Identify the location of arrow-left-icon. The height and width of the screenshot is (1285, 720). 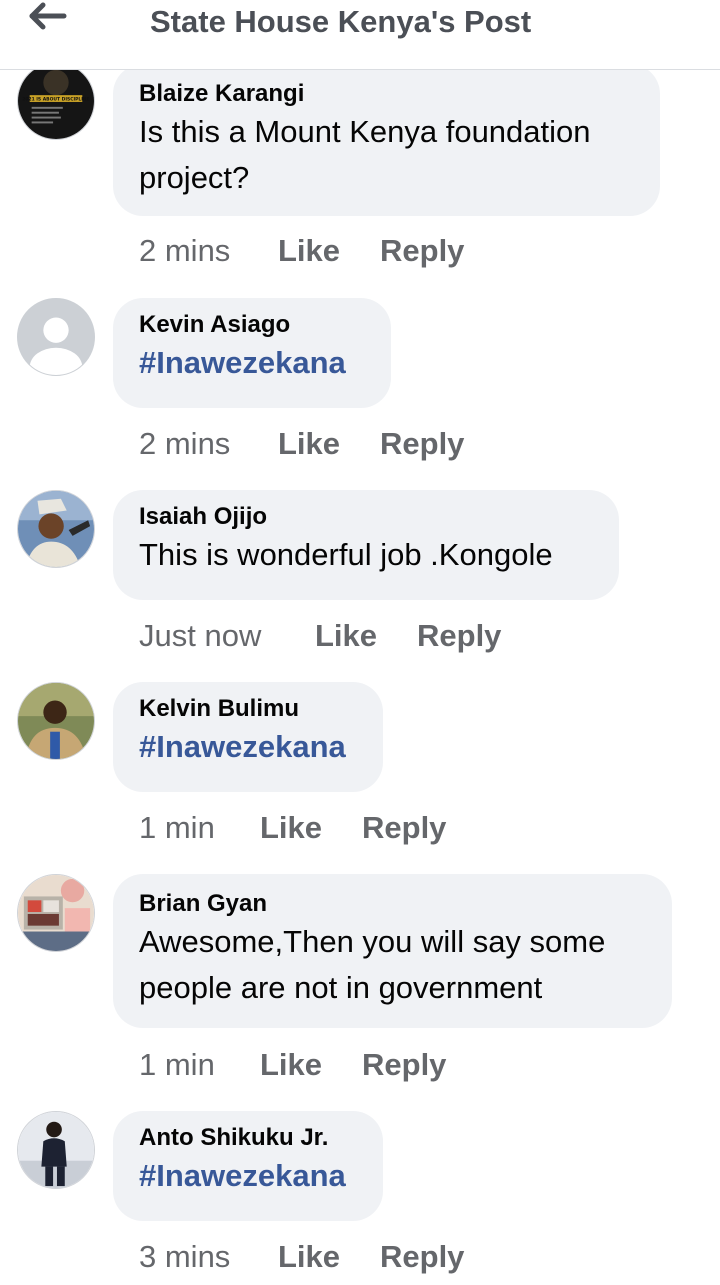
(48, 16).